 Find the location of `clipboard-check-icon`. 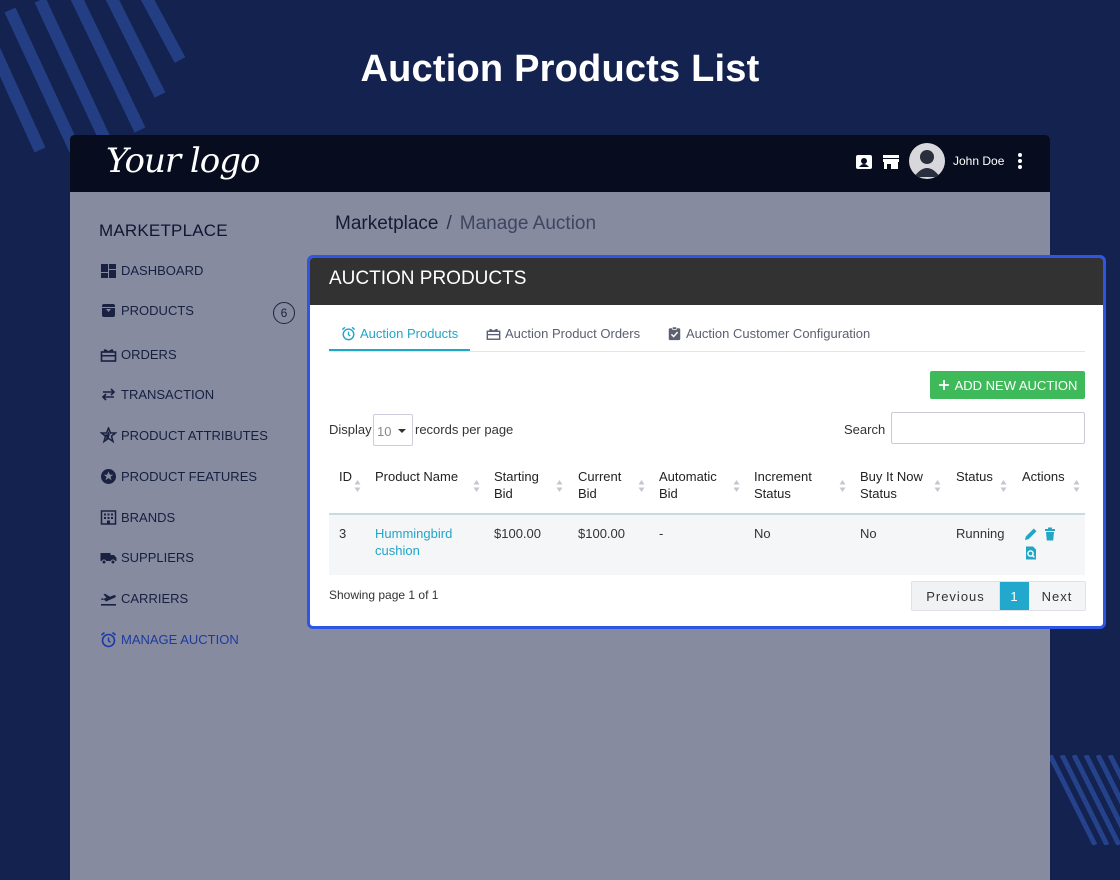

clipboard-check-icon is located at coordinates (674, 333).